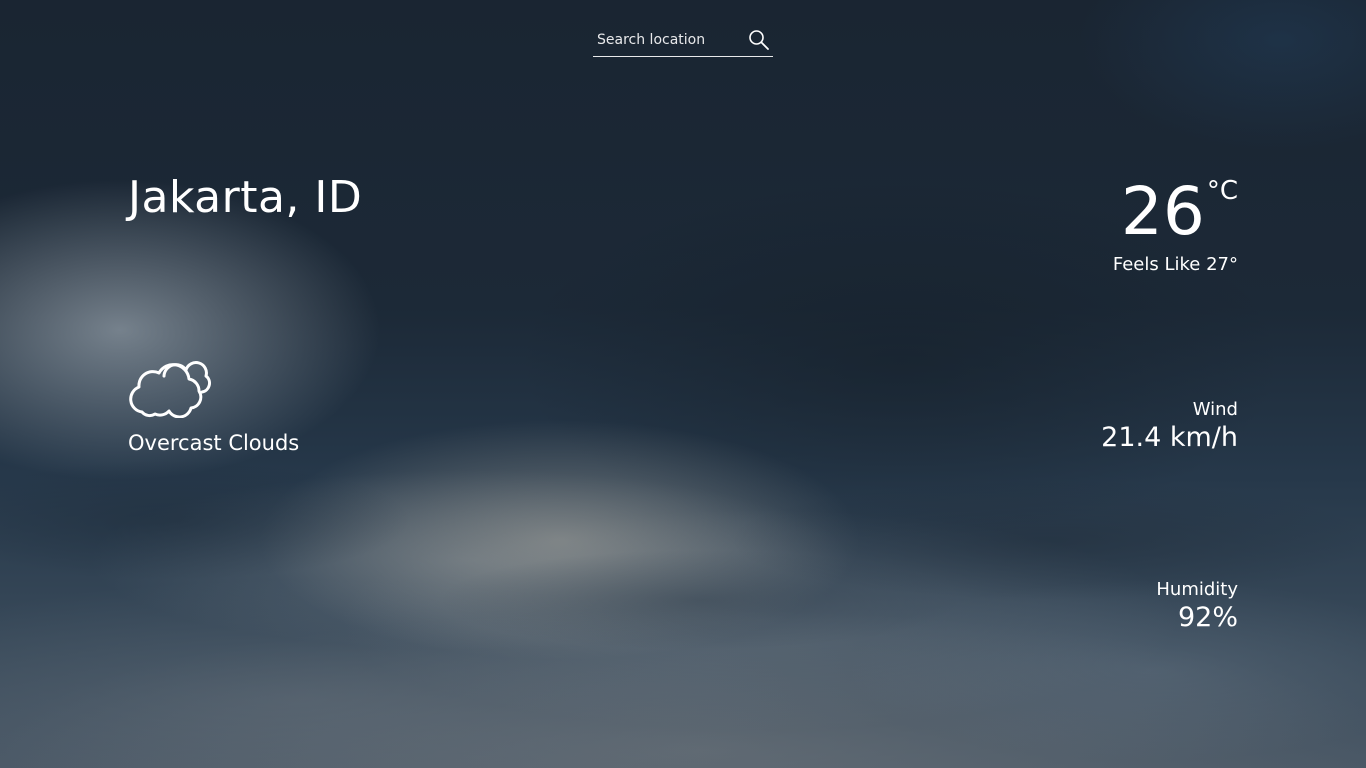 The height and width of the screenshot is (768, 1366). What do you see at coordinates (1175, 264) in the screenshot?
I see `feels-like: Feels Like 27°` at bounding box center [1175, 264].